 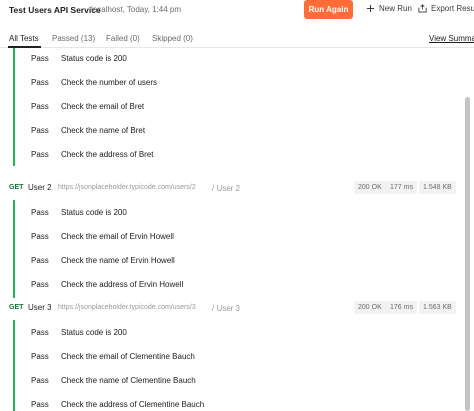 What do you see at coordinates (136, 9) in the screenshot?
I see `run-subtitle: localhost, Today, 1:44 pm` at bounding box center [136, 9].